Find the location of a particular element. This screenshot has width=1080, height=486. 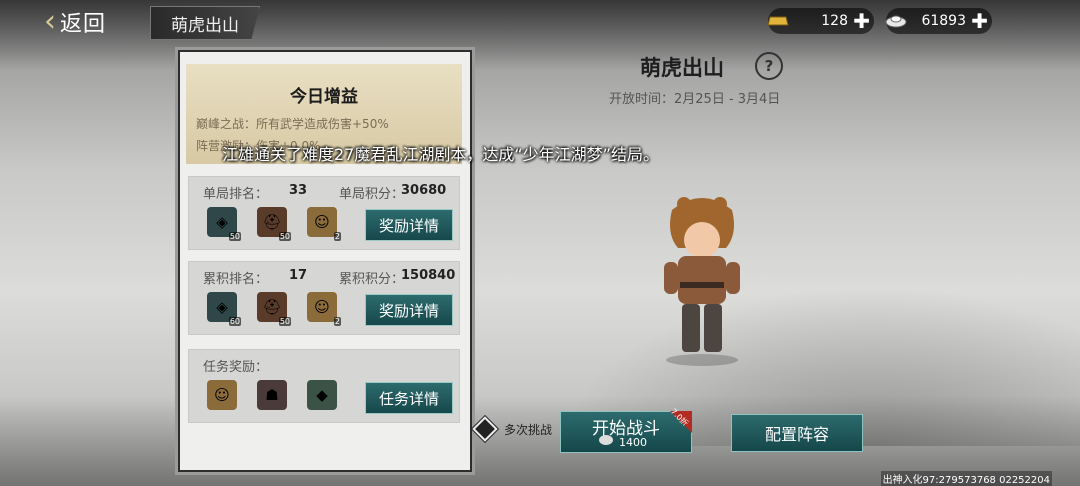

start-battle-button: 开始战斗 1400 7.0折 is located at coordinates (626, 430).